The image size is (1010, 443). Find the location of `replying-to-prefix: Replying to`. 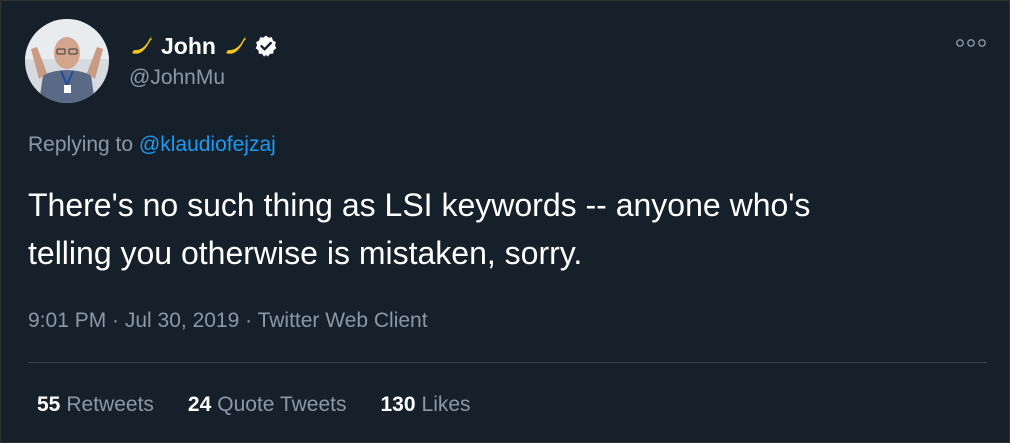

replying-to-prefix: Replying to is located at coordinates (81, 144).